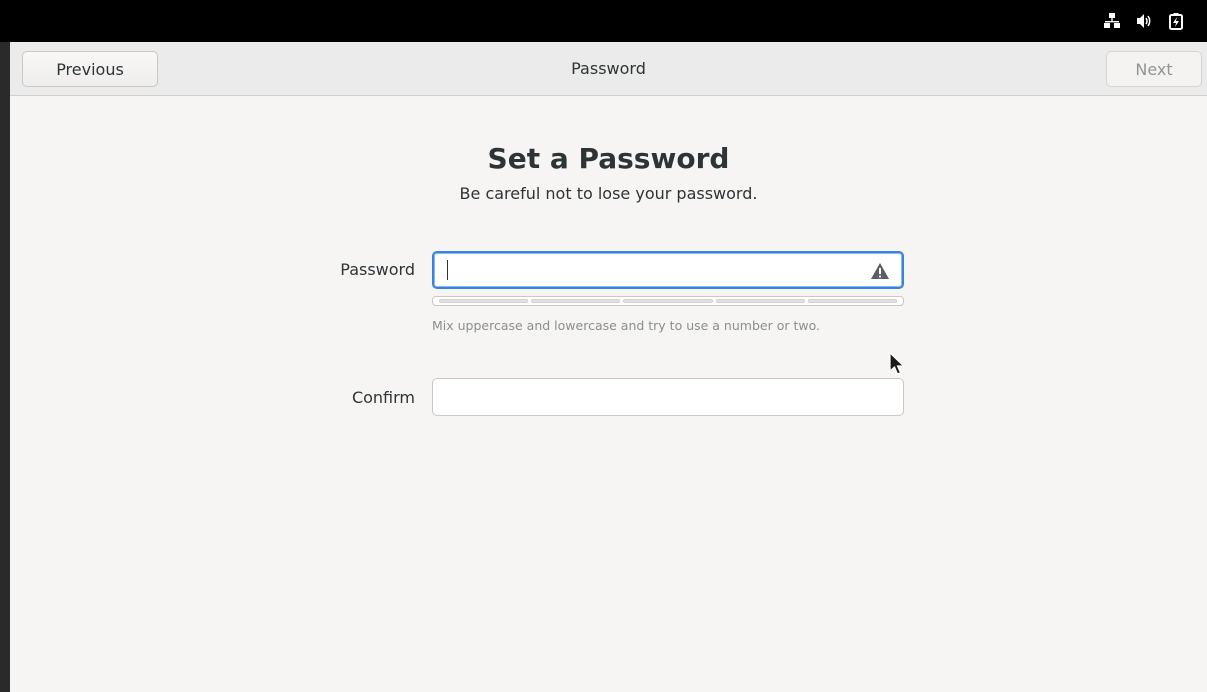 The image size is (1207, 692). I want to click on battery-charging-icon, so click(1176, 21).